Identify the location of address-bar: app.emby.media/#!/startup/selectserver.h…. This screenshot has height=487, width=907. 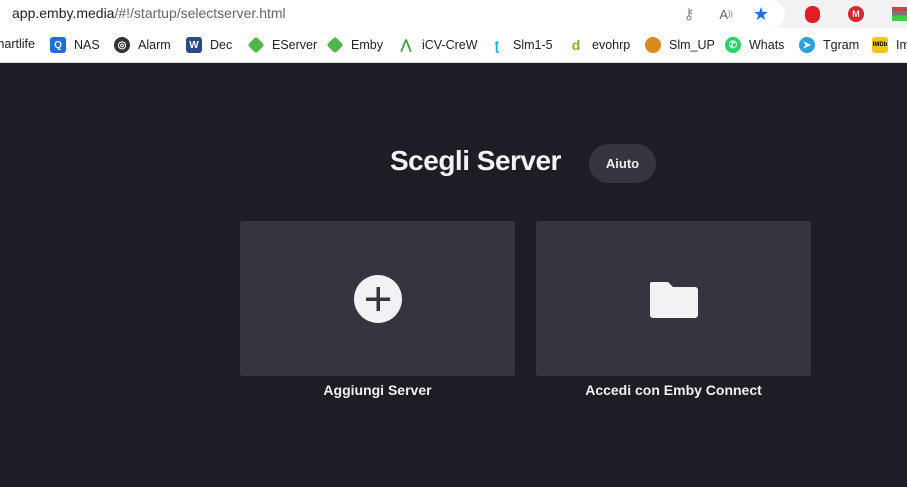
(392, 14).